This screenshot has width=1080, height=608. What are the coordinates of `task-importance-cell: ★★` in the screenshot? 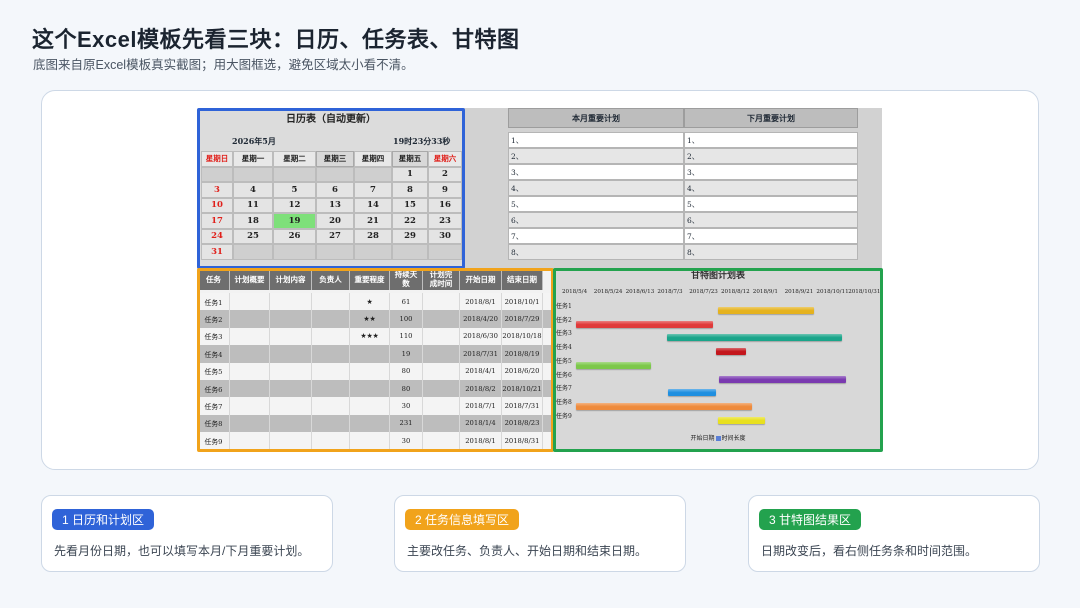 It's located at (370, 319).